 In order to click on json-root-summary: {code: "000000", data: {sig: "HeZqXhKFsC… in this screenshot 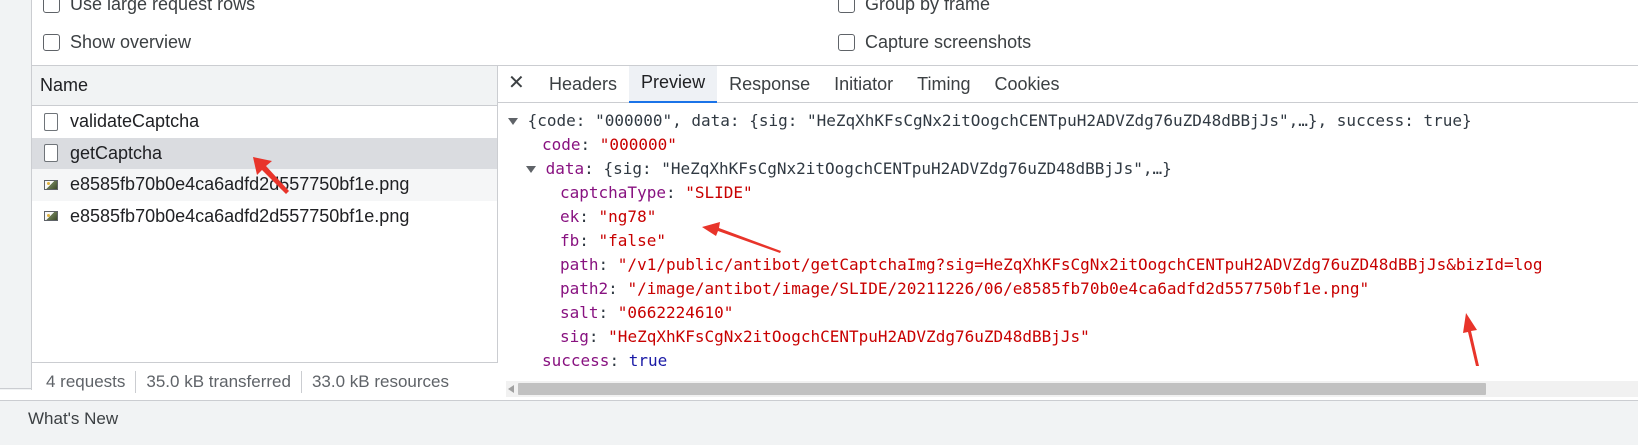, I will do `click(999, 120)`.